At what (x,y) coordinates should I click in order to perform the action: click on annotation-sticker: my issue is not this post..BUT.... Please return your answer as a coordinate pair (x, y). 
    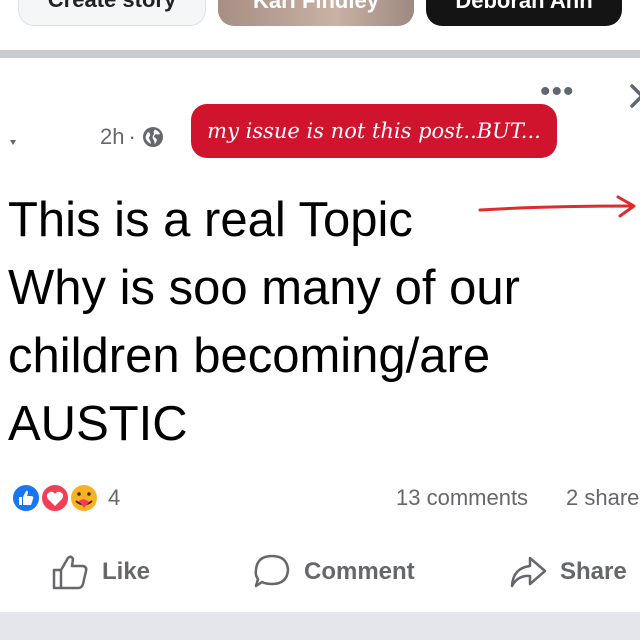
    Looking at the image, I should click on (374, 131).